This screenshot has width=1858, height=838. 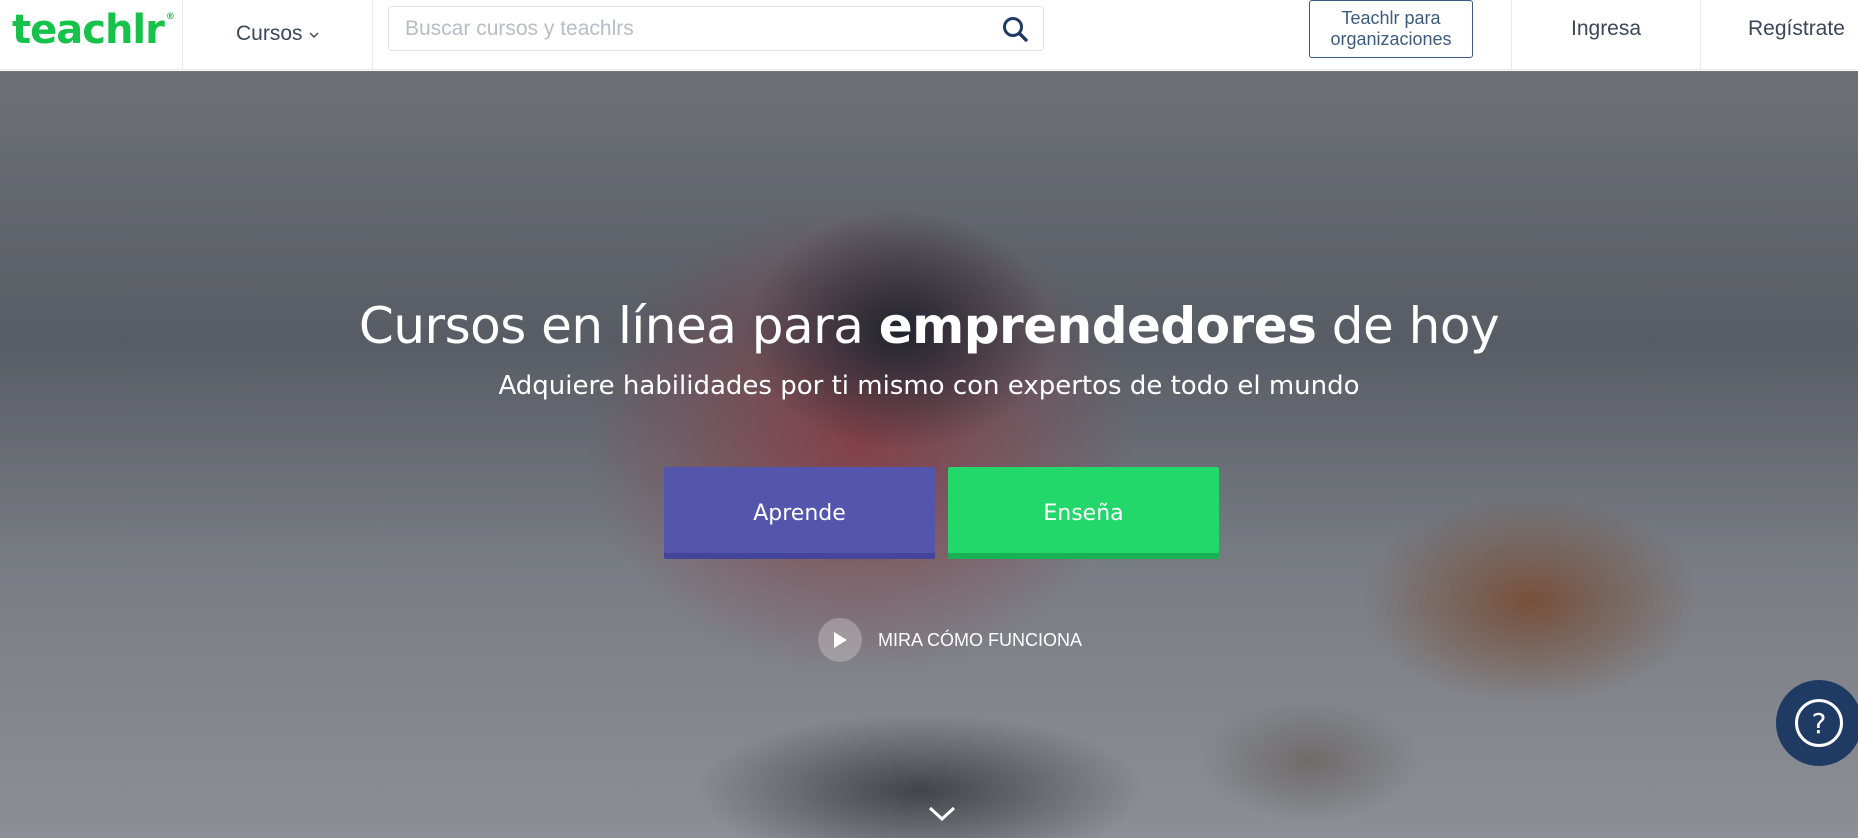 I want to click on teach-button: Enseña, so click(x=1083, y=513).